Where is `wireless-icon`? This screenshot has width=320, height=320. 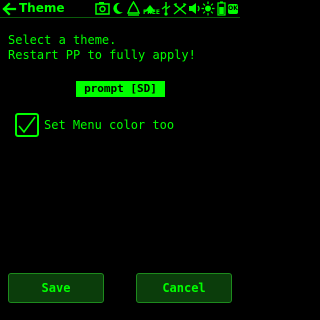 wireless-icon is located at coordinates (180, 9).